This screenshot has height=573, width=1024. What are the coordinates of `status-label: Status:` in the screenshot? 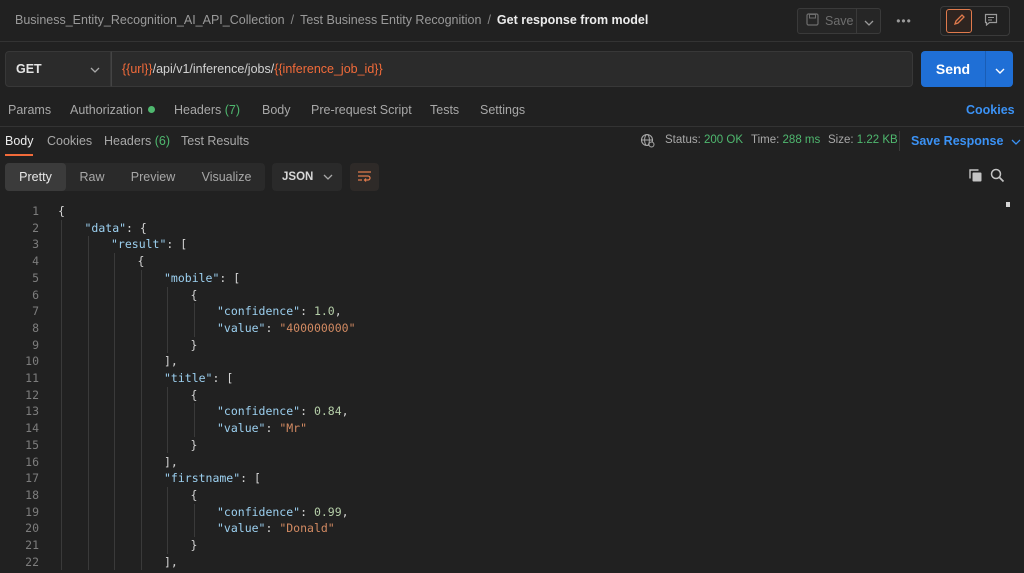 It's located at (683, 140).